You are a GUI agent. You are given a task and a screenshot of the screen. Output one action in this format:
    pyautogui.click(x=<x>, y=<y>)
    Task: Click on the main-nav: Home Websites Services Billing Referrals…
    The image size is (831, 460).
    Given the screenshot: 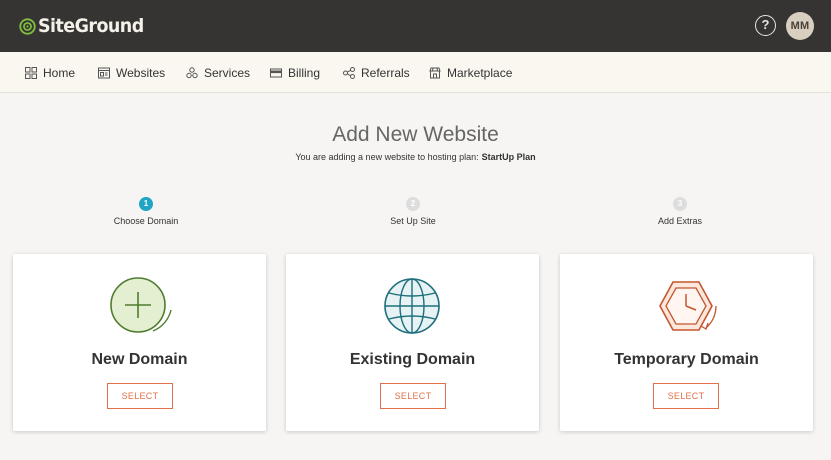 What is the action you would take?
    pyautogui.click(x=415, y=72)
    